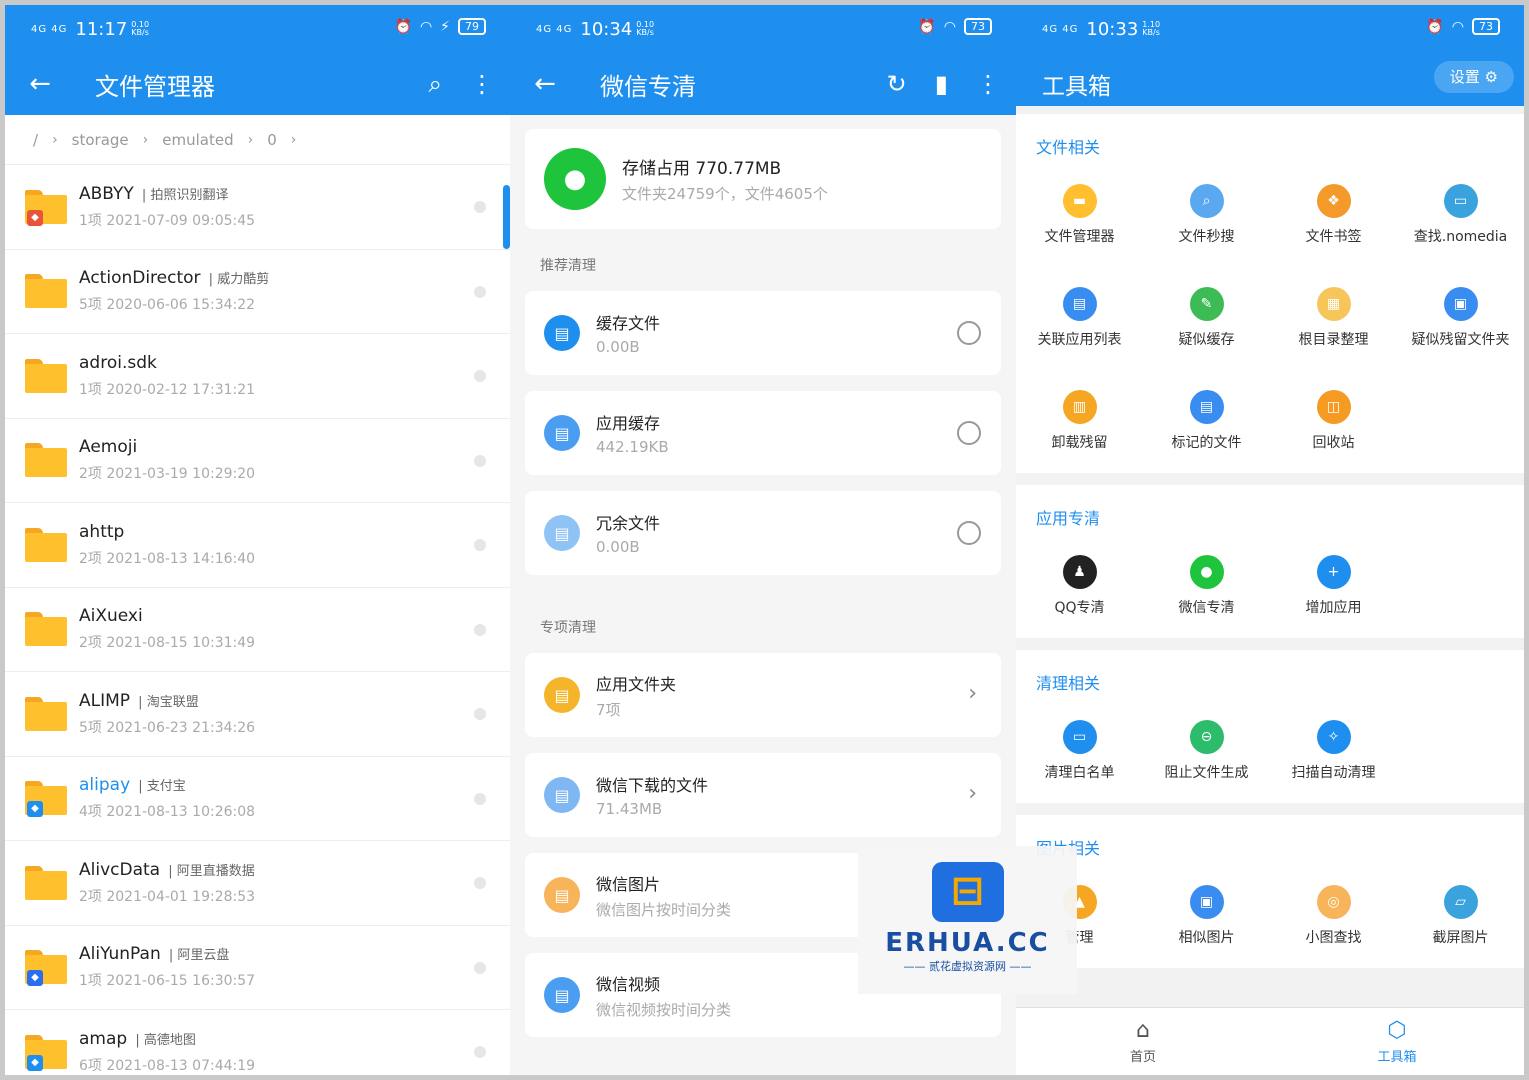 The width and height of the screenshot is (1529, 1080). What do you see at coordinates (257, 714) in the screenshot?
I see `folder-row: ALIMP | 淘宝联盟 5项 2021-06-23 21:34:26` at bounding box center [257, 714].